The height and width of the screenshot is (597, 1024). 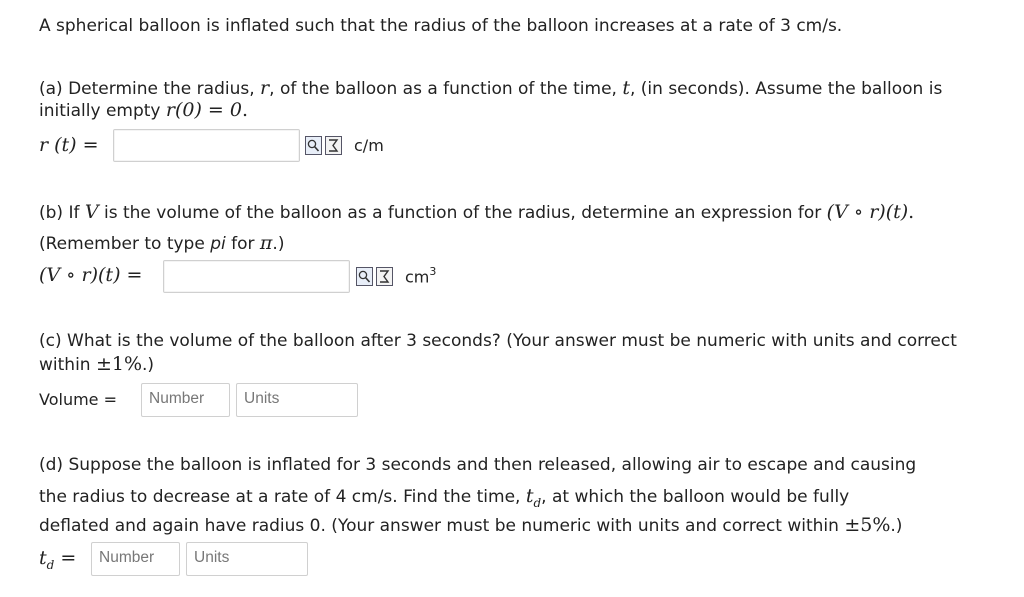 I want to click on part-c-line-2: within ±1%.), so click(x=97, y=364).